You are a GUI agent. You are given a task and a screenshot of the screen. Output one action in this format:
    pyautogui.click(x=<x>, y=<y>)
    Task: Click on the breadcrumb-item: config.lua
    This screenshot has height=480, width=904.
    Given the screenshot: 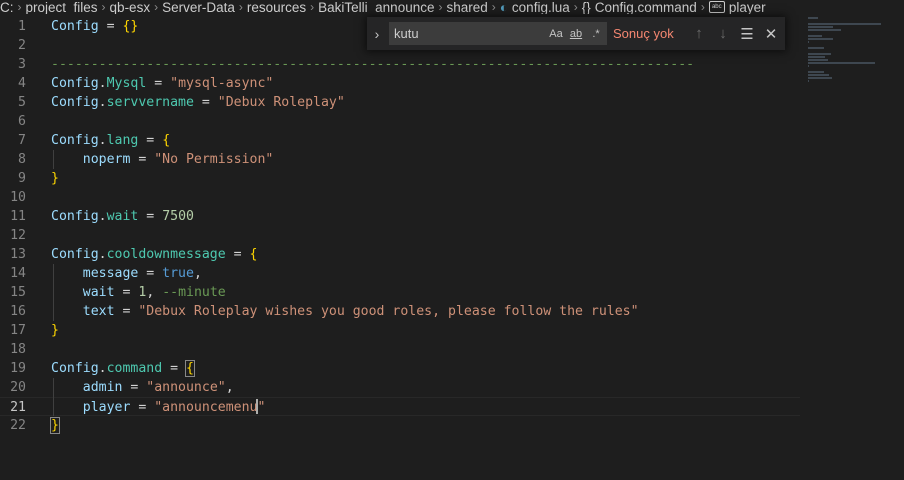 What is the action you would take?
    pyautogui.click(x=541, y=7)
    